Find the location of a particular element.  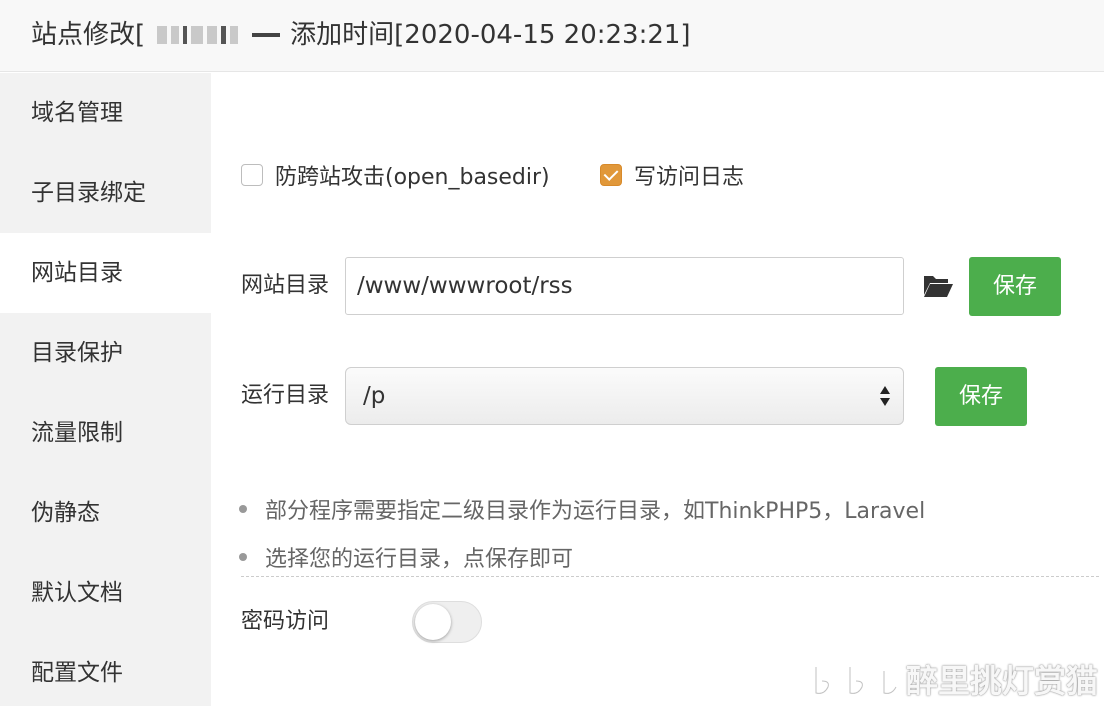

access-log-checkbox: 写访问日志 is located at coordinates (672, 175).